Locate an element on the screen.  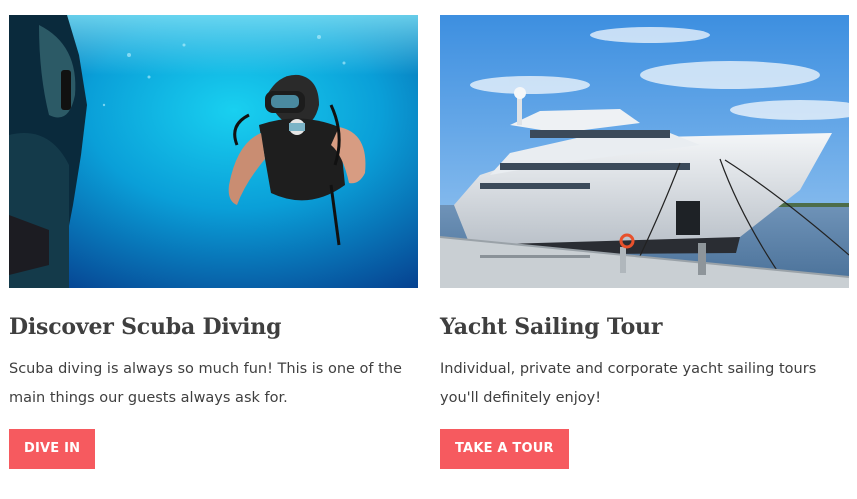
card-title: Yacht Sailing Tour is located at coordinates (551, 327).